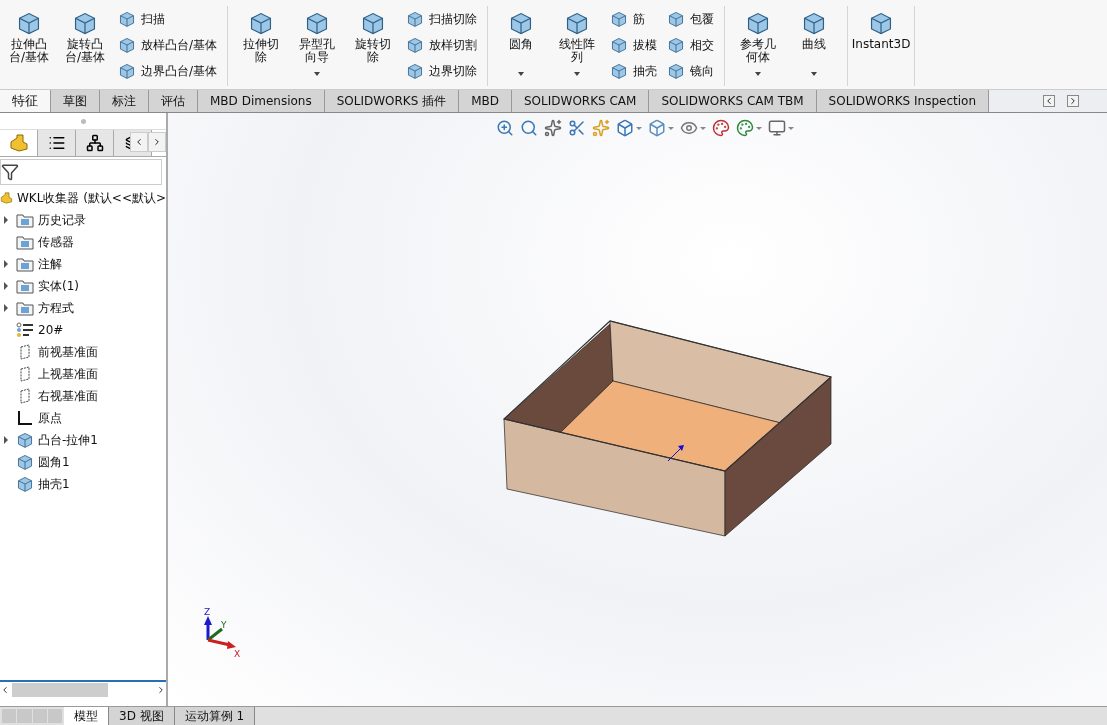 The width and height of the screenshot is (1107, 725). Describe the element at coordinates (237, 654) in the screenshot. I see `x-axis-label: X` at that location.